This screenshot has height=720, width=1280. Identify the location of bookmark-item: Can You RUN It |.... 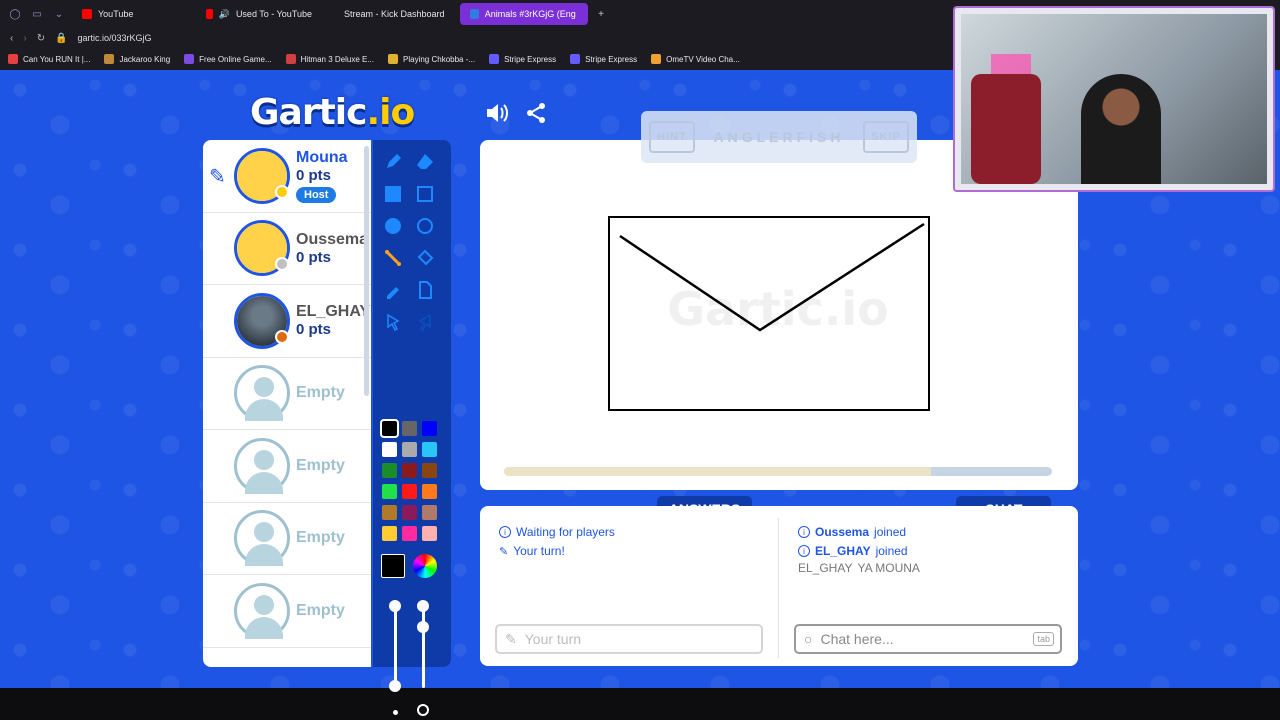
(49, 59).